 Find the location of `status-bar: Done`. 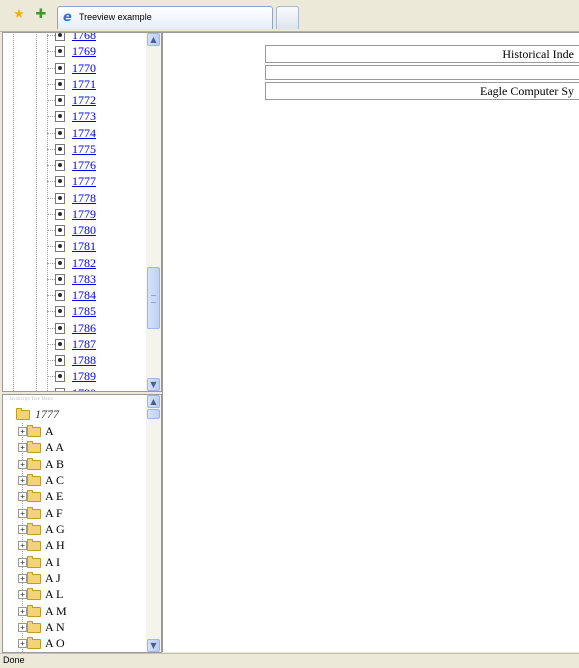

status-bar: Done is located at coordinates (289, 660).